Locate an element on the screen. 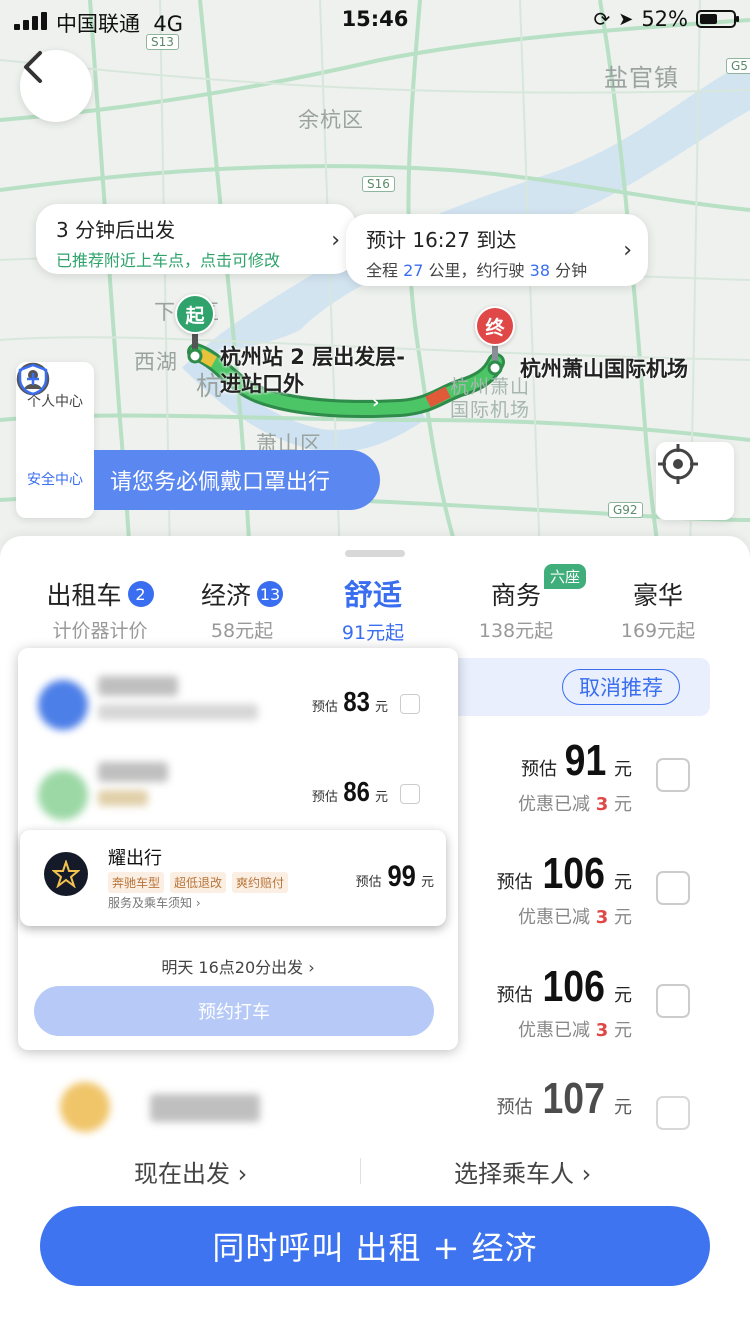  six-seat-tag: 六座 is located at coordinates (565, 576).